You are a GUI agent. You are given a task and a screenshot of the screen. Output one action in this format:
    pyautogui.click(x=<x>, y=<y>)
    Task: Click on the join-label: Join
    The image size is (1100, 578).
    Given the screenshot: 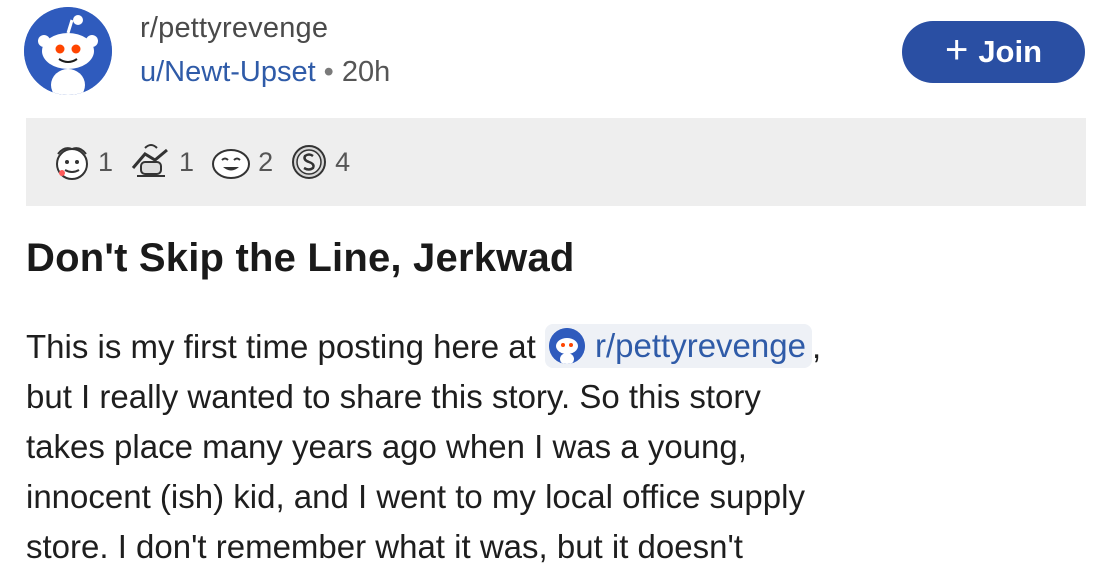 What is the action you would take?
    pyautogui.click(x=1010, y=51)
    